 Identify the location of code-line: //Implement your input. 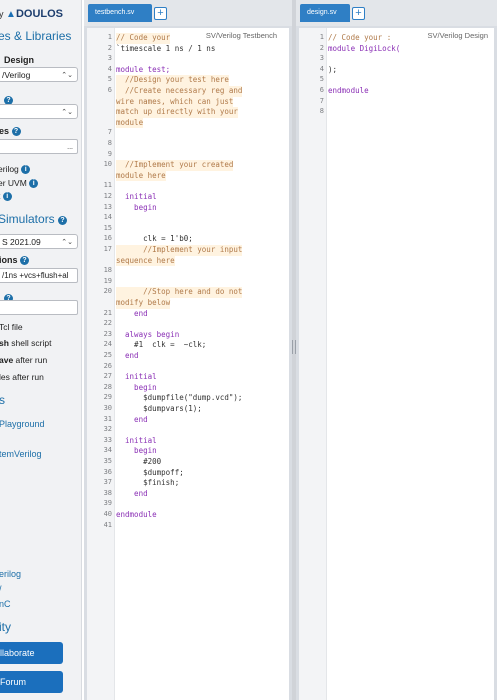
(179, 250).